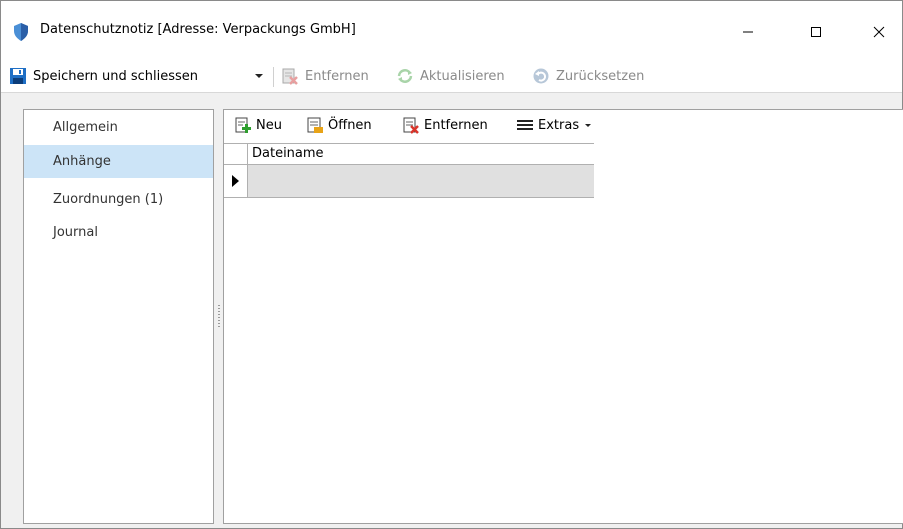 The height and width of the screenshot is (529, 903). What do you see at coordinates (456, 125) in the screenshot?
I see `remove-attachment-label: Entfernen` at bounding box center [456, 125].